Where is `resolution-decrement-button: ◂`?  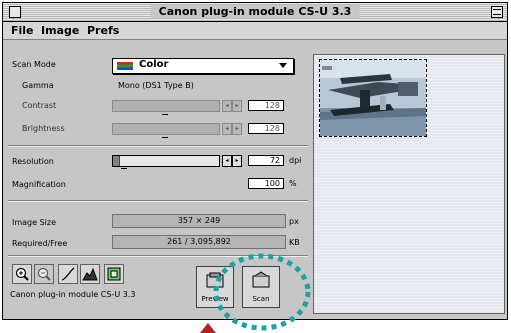 resolution-decrement-button: ◂ is located at coordinates (227, 161).